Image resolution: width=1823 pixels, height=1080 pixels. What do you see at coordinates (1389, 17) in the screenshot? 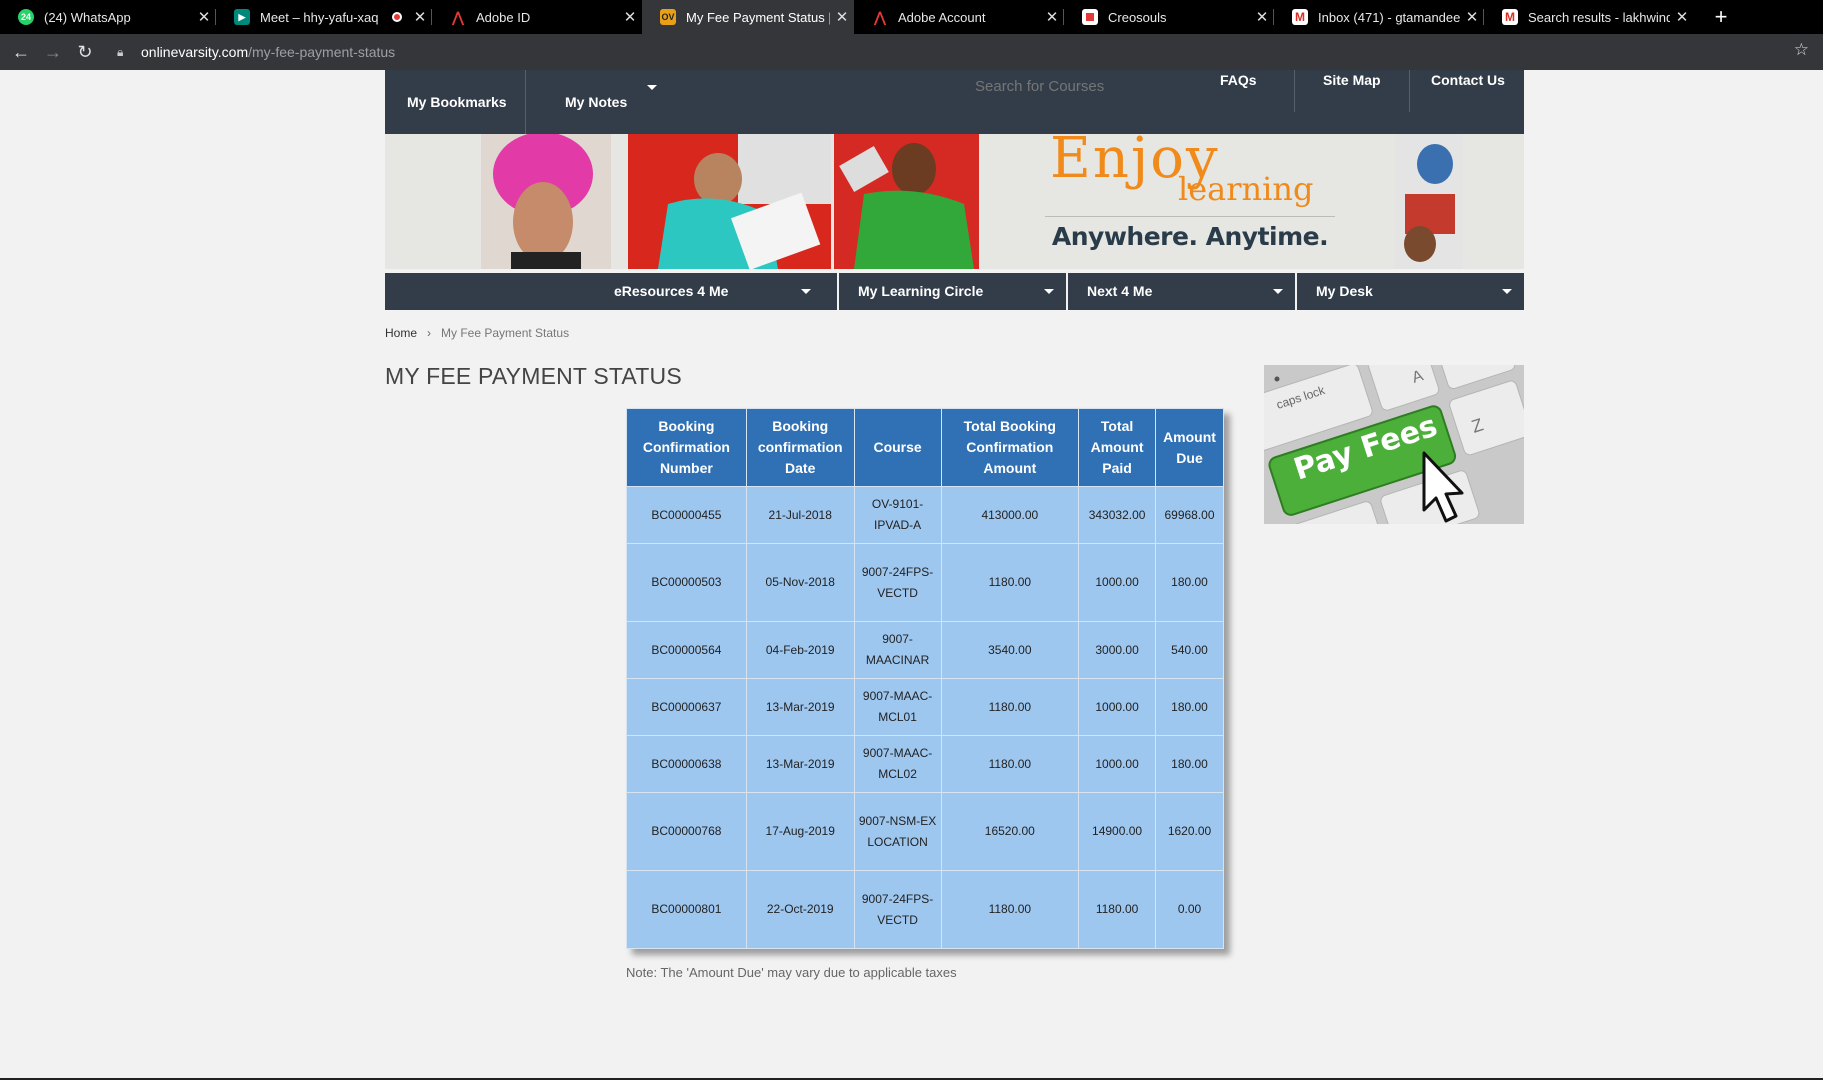
I see `tab-title: Inbox (471) - gtamandeer@` at bounding box center [1389, 17].